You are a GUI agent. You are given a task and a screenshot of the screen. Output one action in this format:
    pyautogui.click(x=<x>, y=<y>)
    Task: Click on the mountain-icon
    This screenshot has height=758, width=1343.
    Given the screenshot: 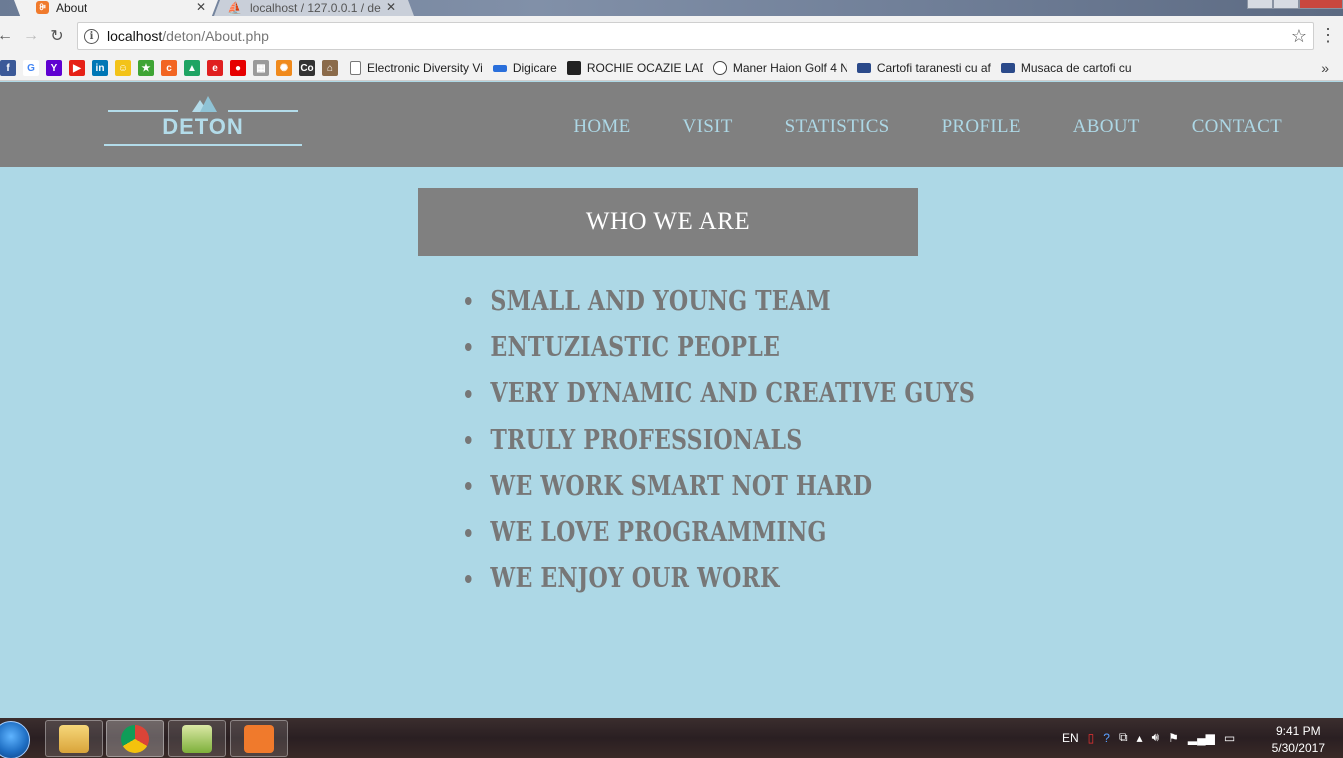 What is the action you would take?
    pyautogui.click(x=204, y=104)
    